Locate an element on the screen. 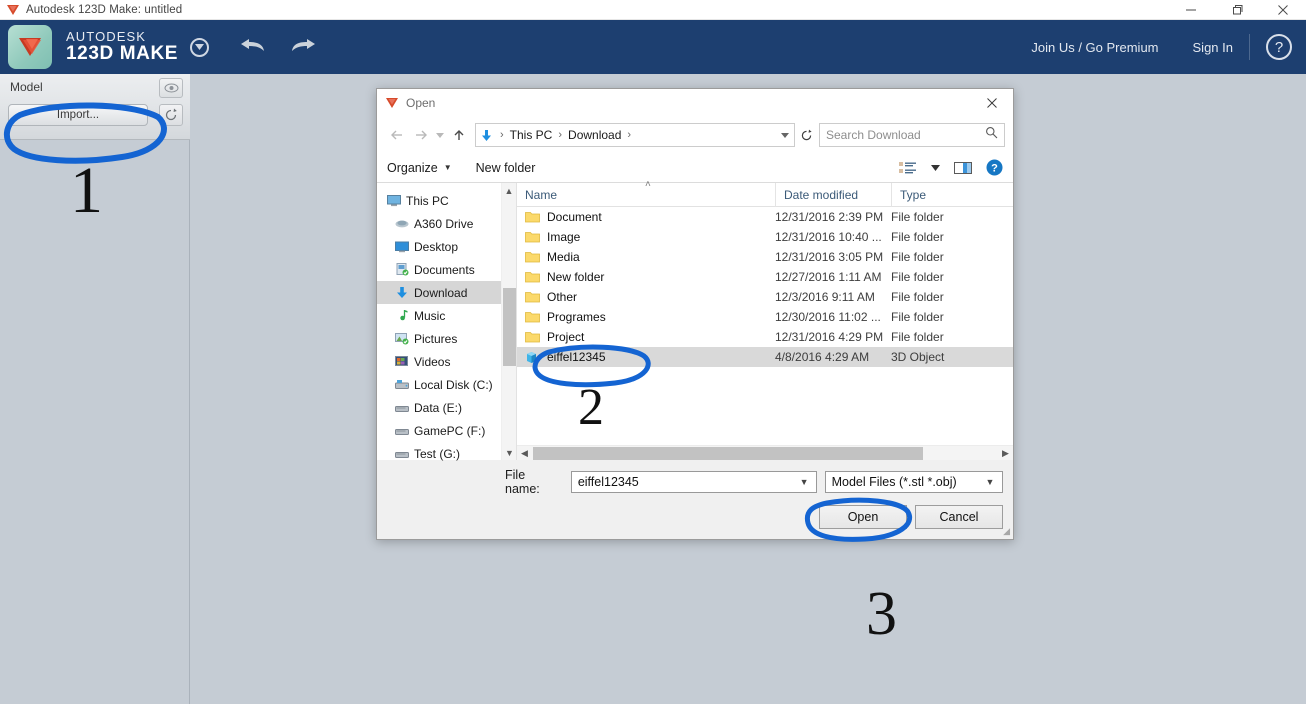  filename-chevron-down-icon: ▼ is located at coordinates (804, 482).